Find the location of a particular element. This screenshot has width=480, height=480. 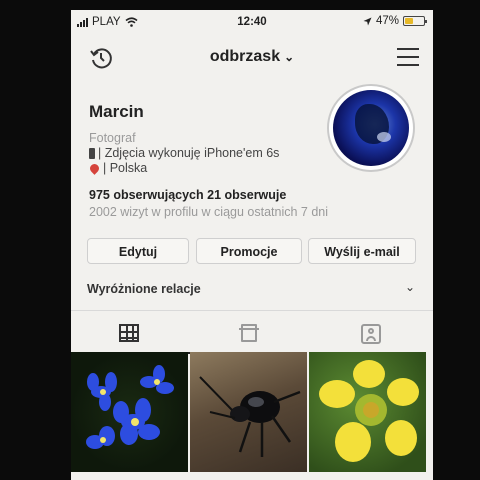

following-count: 21 obserwuje is located at coordinates (246, 195).